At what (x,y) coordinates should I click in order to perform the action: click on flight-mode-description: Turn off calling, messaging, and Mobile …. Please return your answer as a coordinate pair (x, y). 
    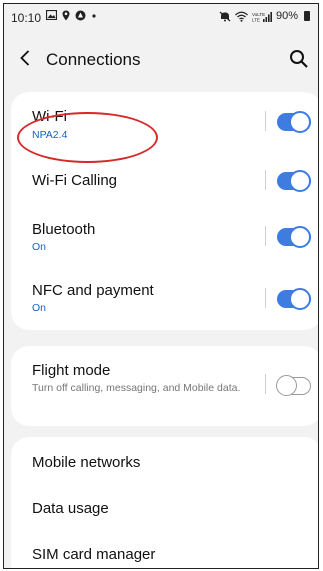
    Looking at the image, I should click on (136, 388).